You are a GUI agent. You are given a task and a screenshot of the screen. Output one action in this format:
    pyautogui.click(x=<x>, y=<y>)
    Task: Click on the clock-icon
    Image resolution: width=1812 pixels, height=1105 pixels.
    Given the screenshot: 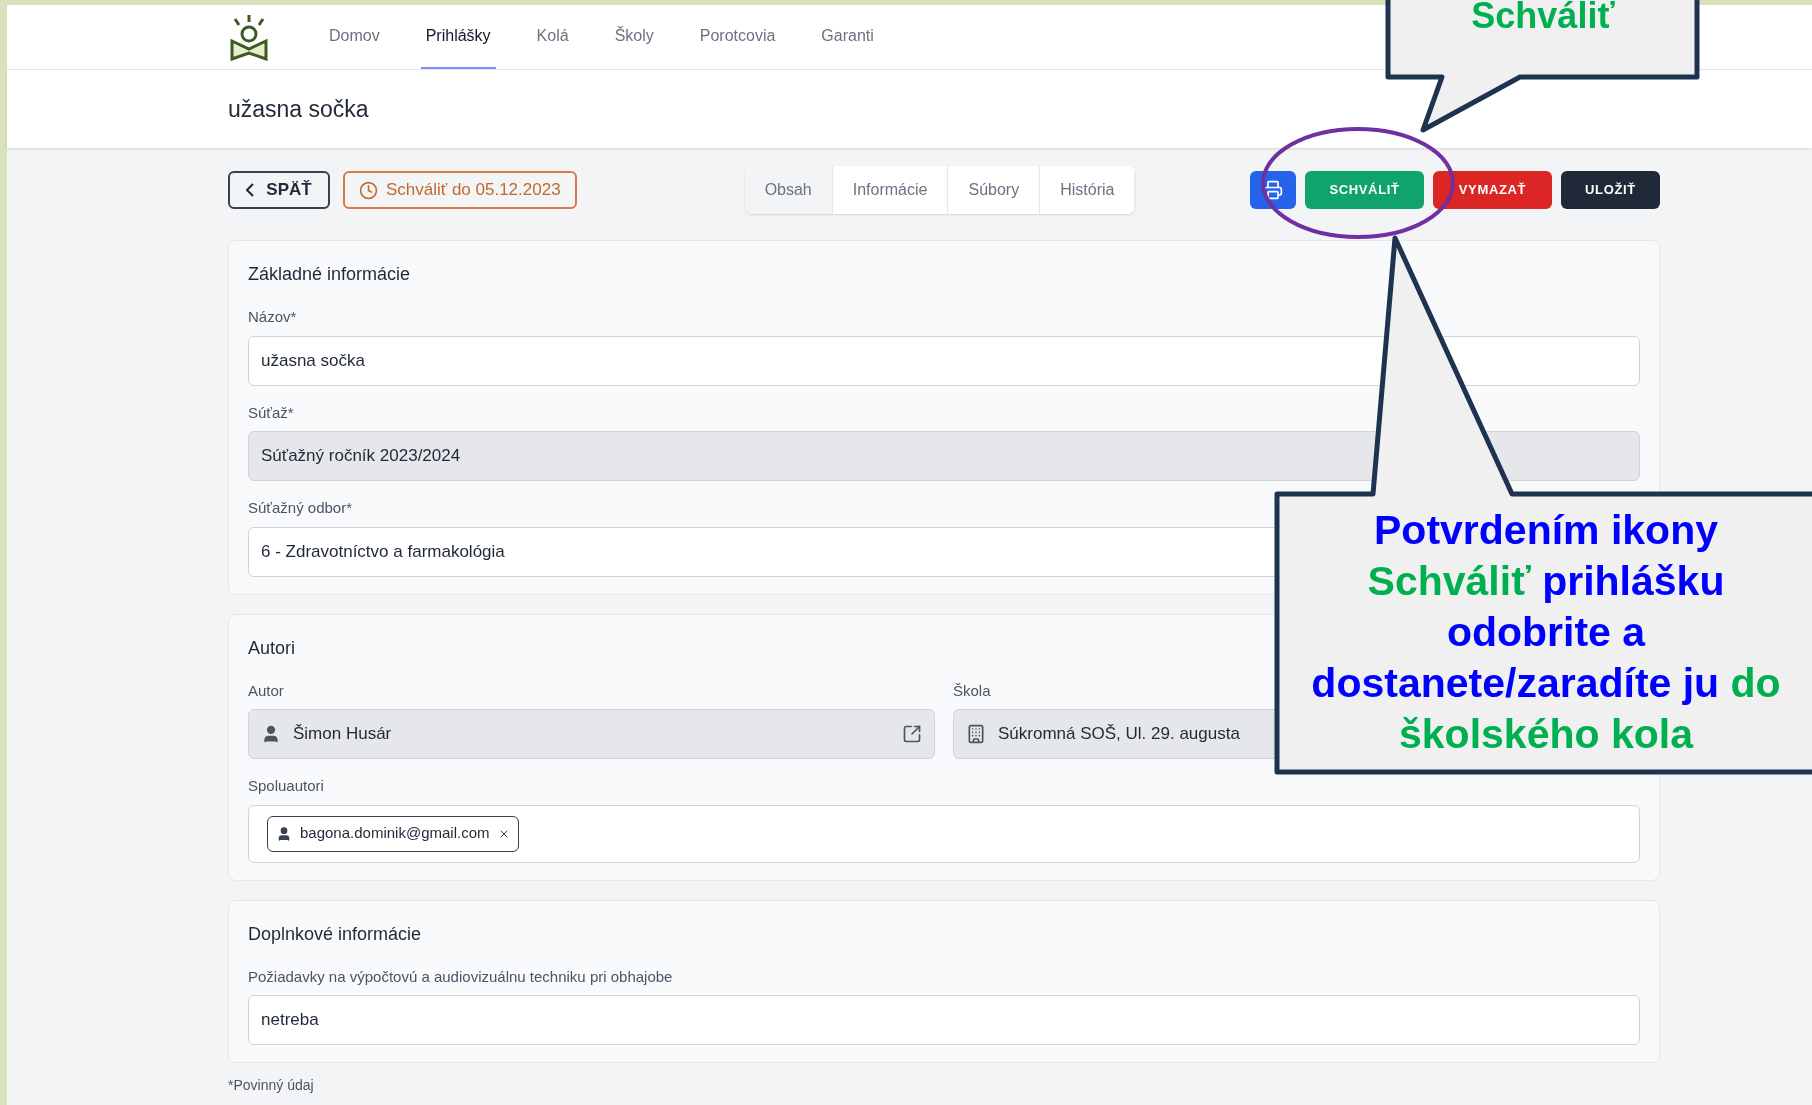 What is the action you would take?
    pyautogui.click(x=368, y=190)
    